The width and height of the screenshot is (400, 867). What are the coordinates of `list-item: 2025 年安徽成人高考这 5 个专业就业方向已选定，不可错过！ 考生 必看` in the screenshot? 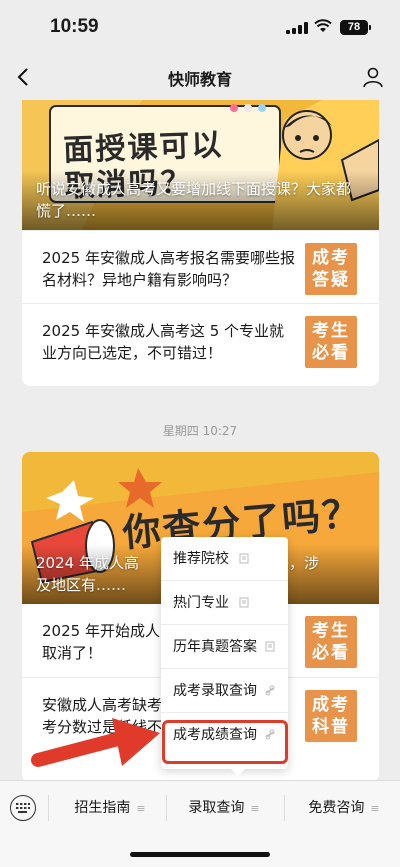 It's located at (200, 339).